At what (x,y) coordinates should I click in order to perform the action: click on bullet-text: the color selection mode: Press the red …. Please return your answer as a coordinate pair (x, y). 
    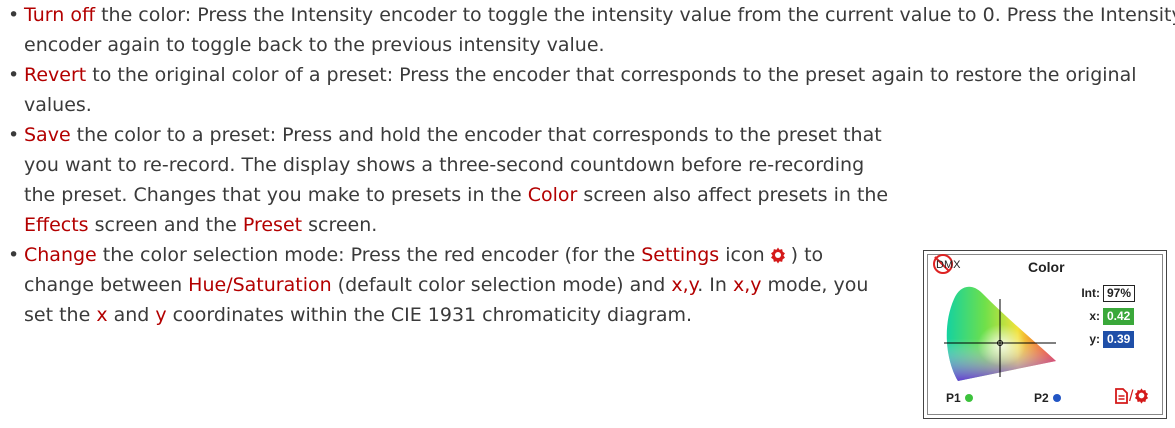
    Looking at the image, I should click on (369, 255).